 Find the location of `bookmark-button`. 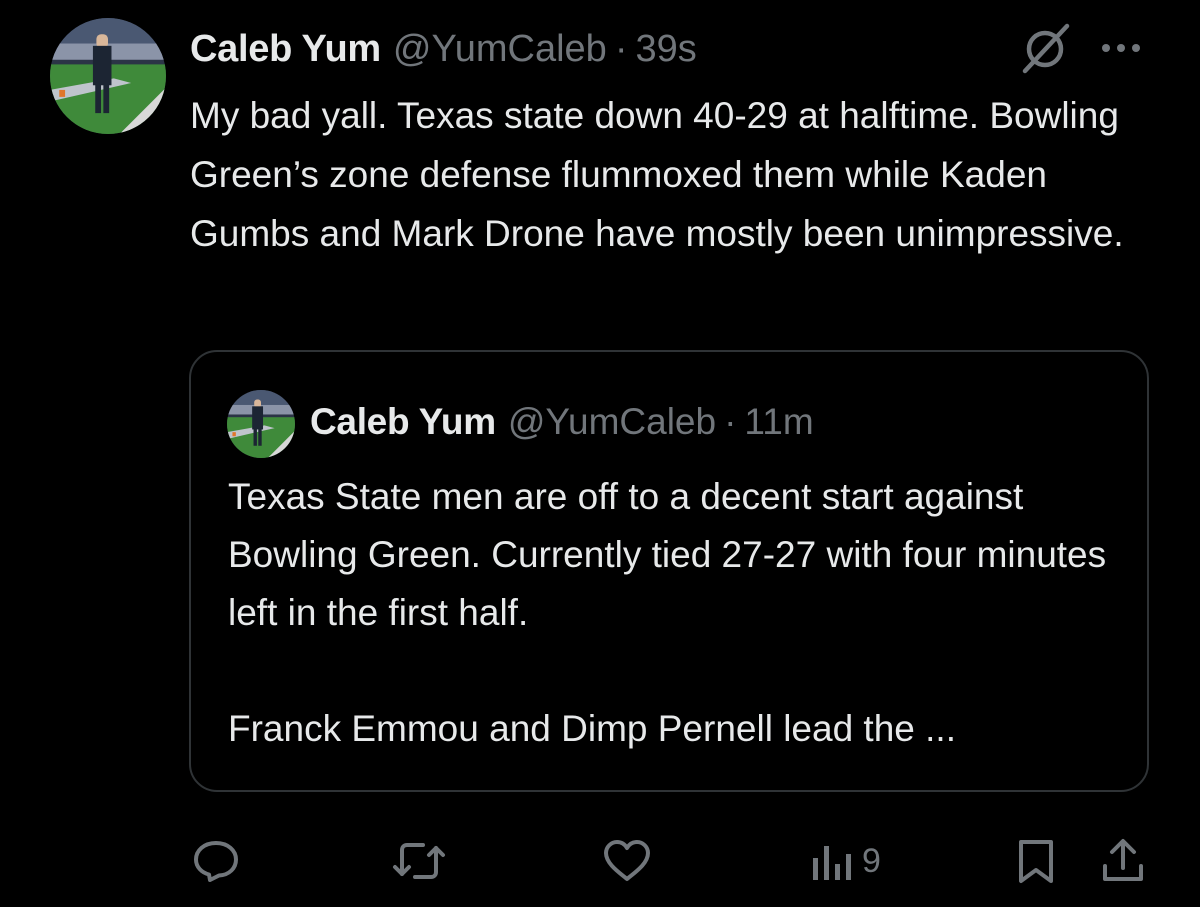

bookmark-button is located at coordinates (1036, 861).